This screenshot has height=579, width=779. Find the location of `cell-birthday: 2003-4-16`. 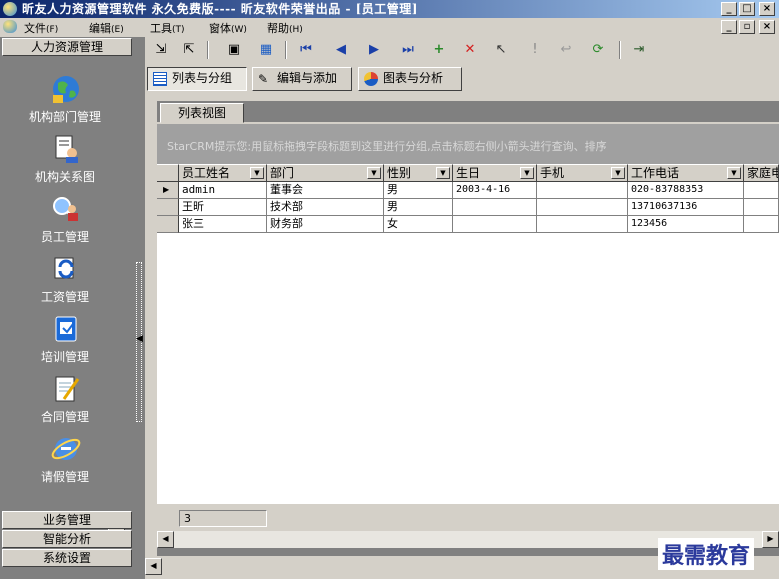

cell-birthday: 2003-4-16 is located at coordinates (495, 190).